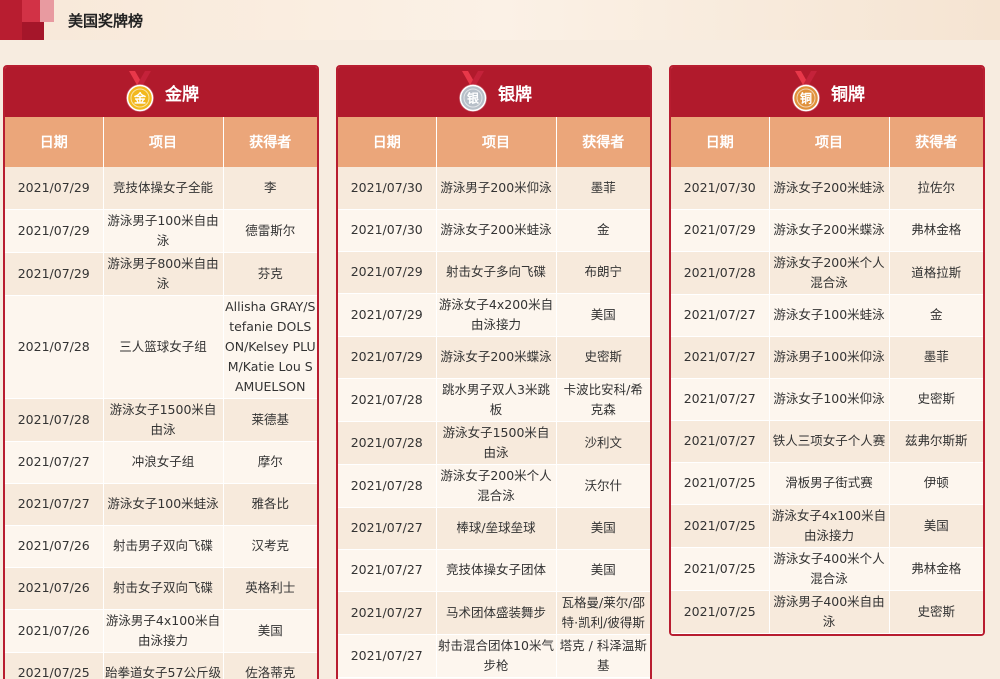 The width and height of the screenshot is (1000, 679). Describe the element at coordinates (827, 526) in the screenshot. I see `table-row: 2021/07/25 游泳女子4x100米自由泳接力 美国` at that location.